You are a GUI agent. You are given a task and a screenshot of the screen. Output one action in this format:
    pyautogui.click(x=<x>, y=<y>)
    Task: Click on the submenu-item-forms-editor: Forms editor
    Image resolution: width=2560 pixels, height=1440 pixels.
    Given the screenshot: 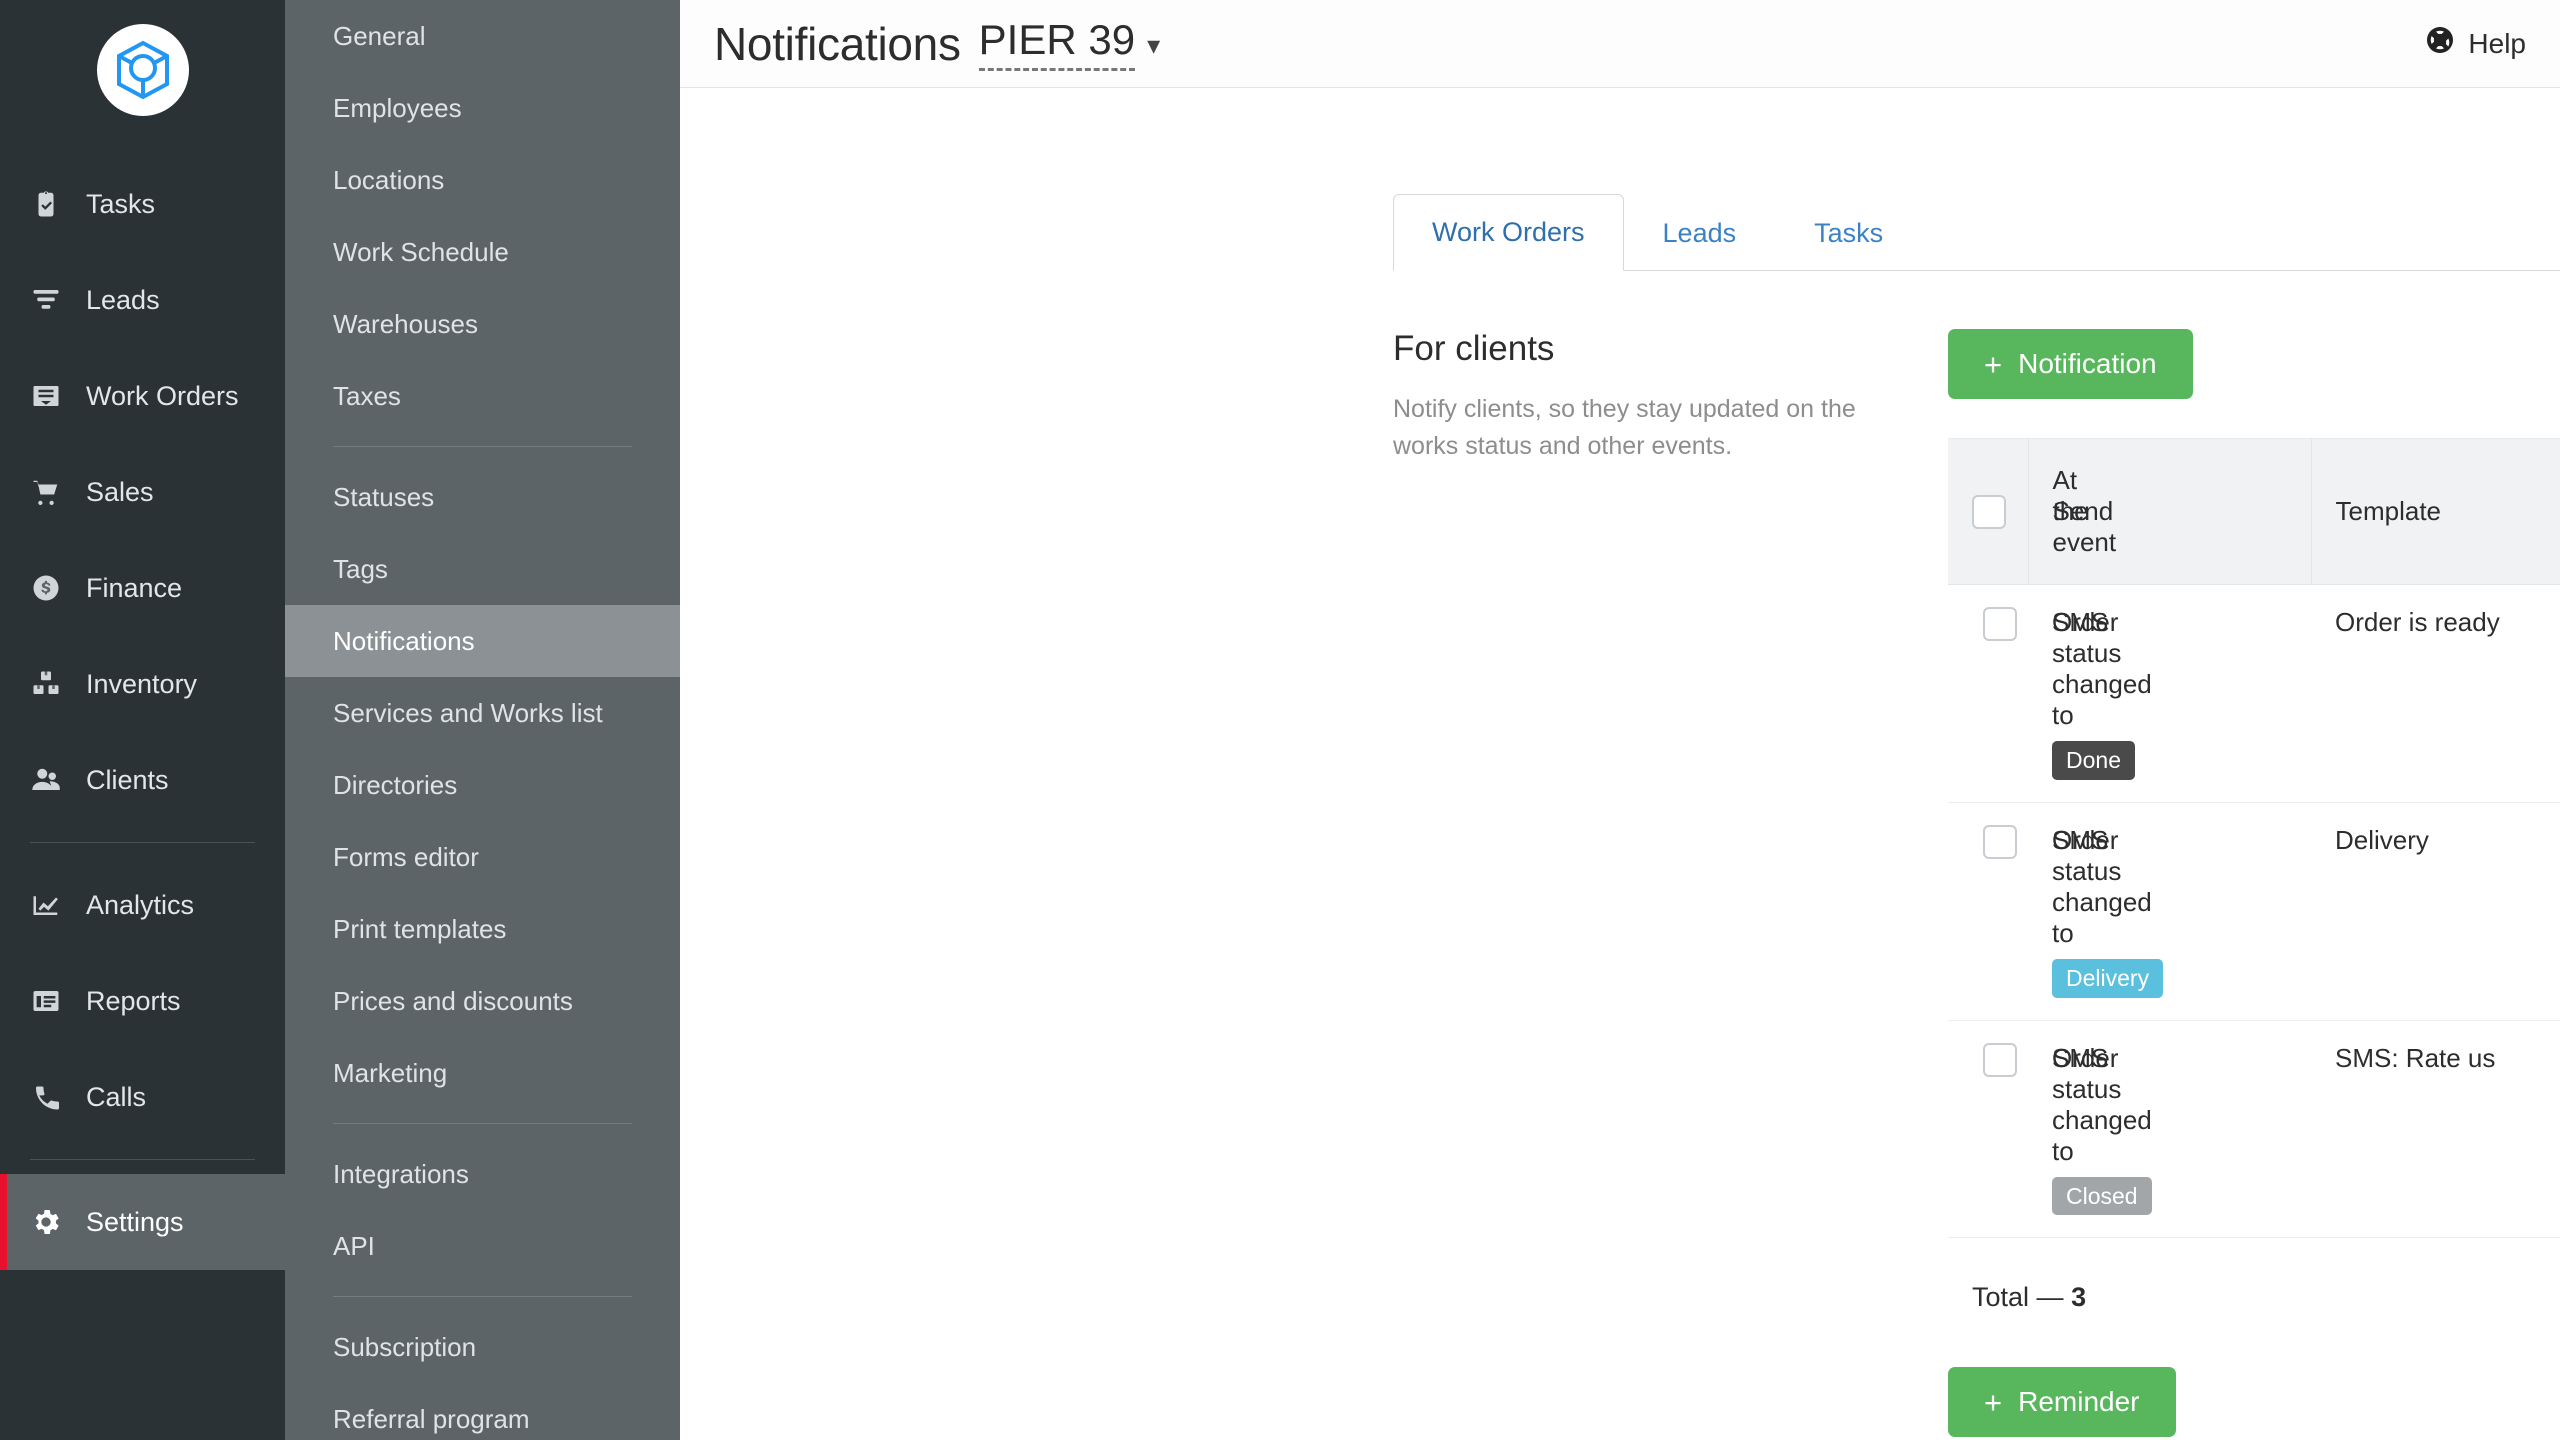 What is the action you would take?
    pyautogui.click(x=482, y=857)
    